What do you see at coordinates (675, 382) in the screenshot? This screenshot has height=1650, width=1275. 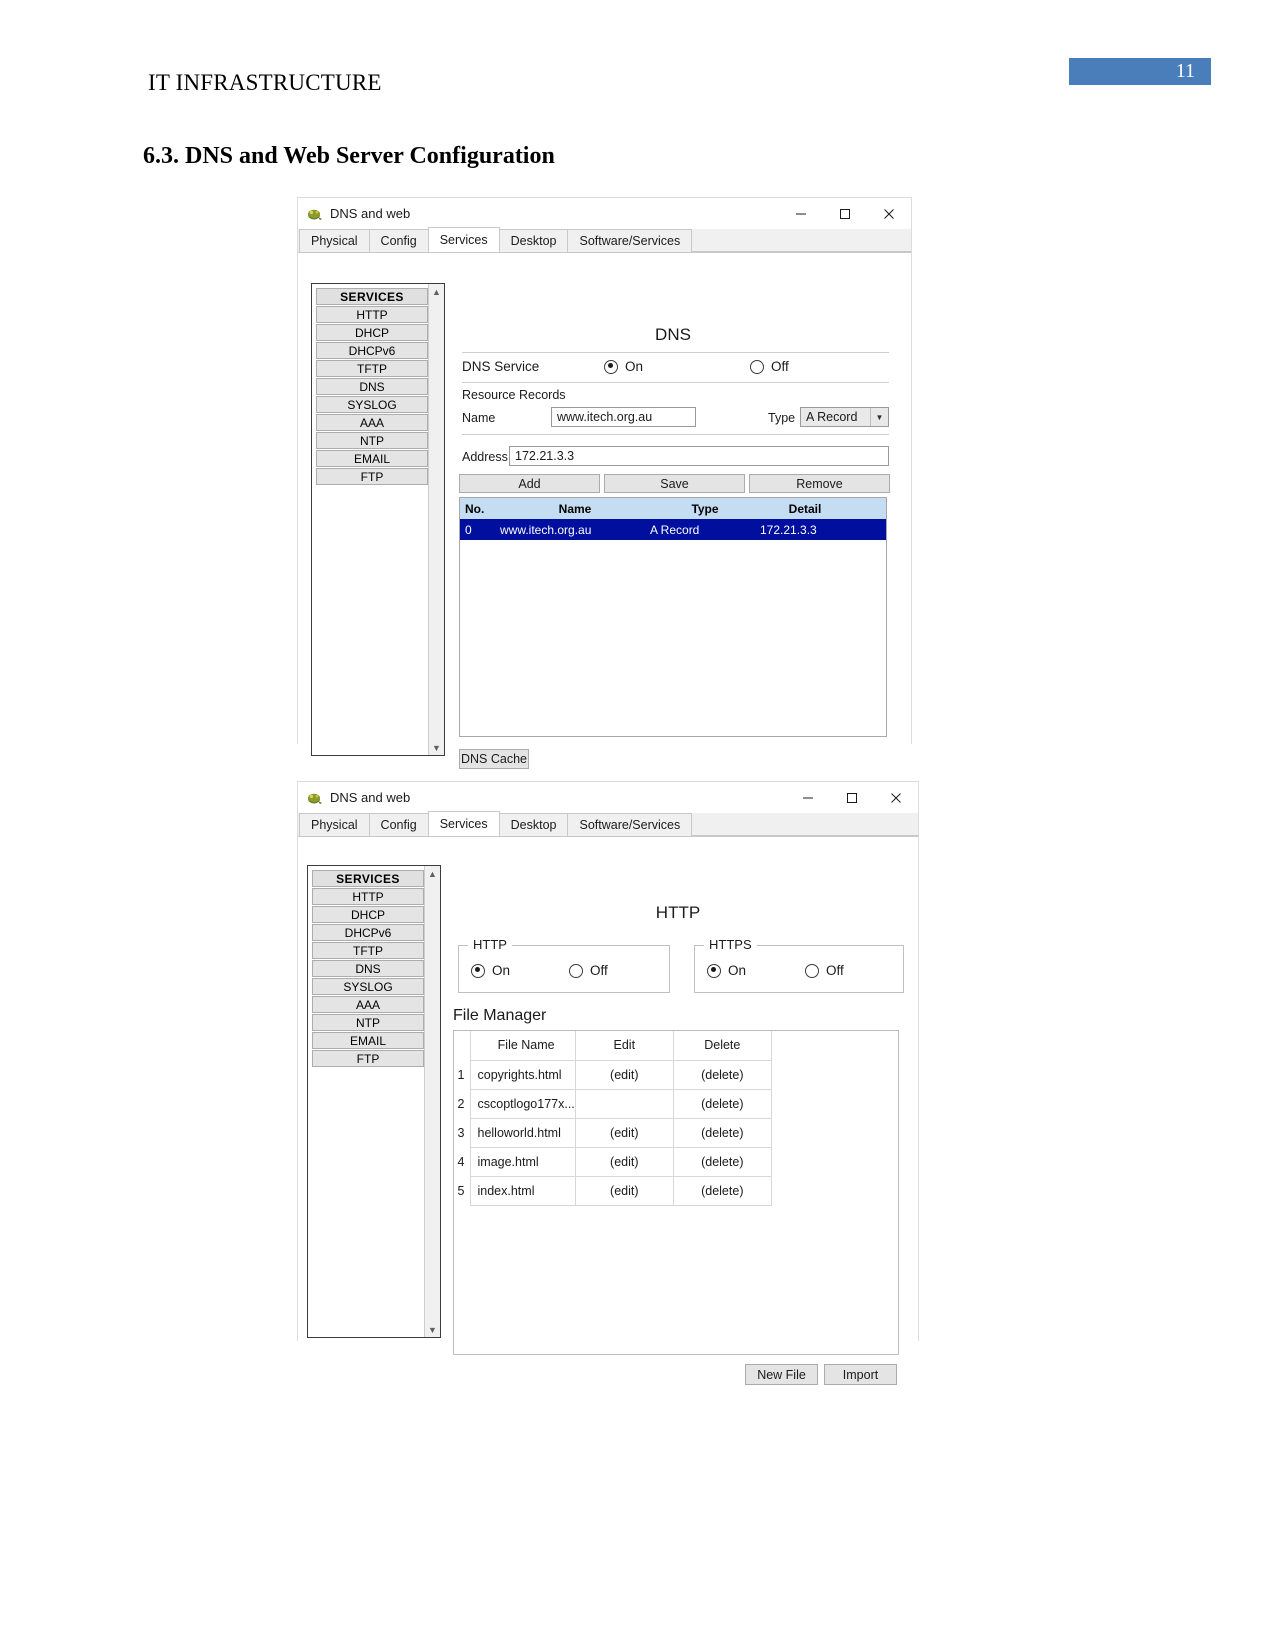 I see `divider-under-service` at bounding box center [675, 382].